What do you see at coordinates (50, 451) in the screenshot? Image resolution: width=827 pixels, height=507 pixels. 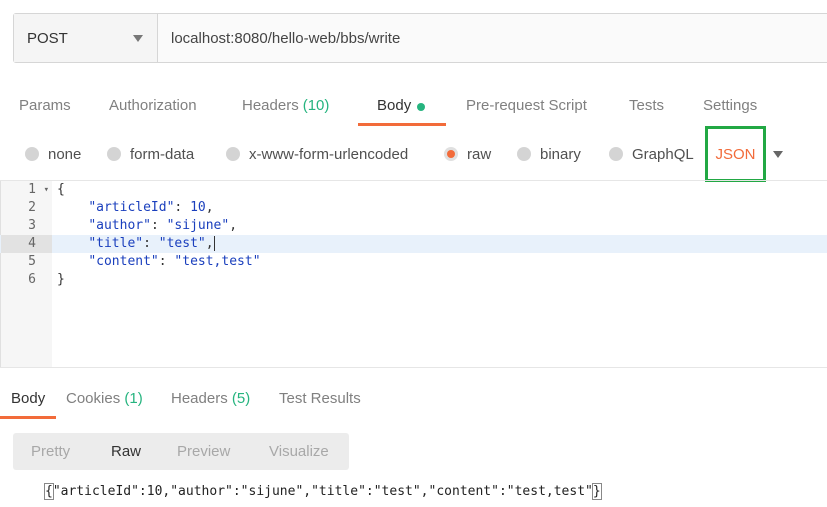 I see `view-pretty-button: Pretty` at bounding box center [50, 451].